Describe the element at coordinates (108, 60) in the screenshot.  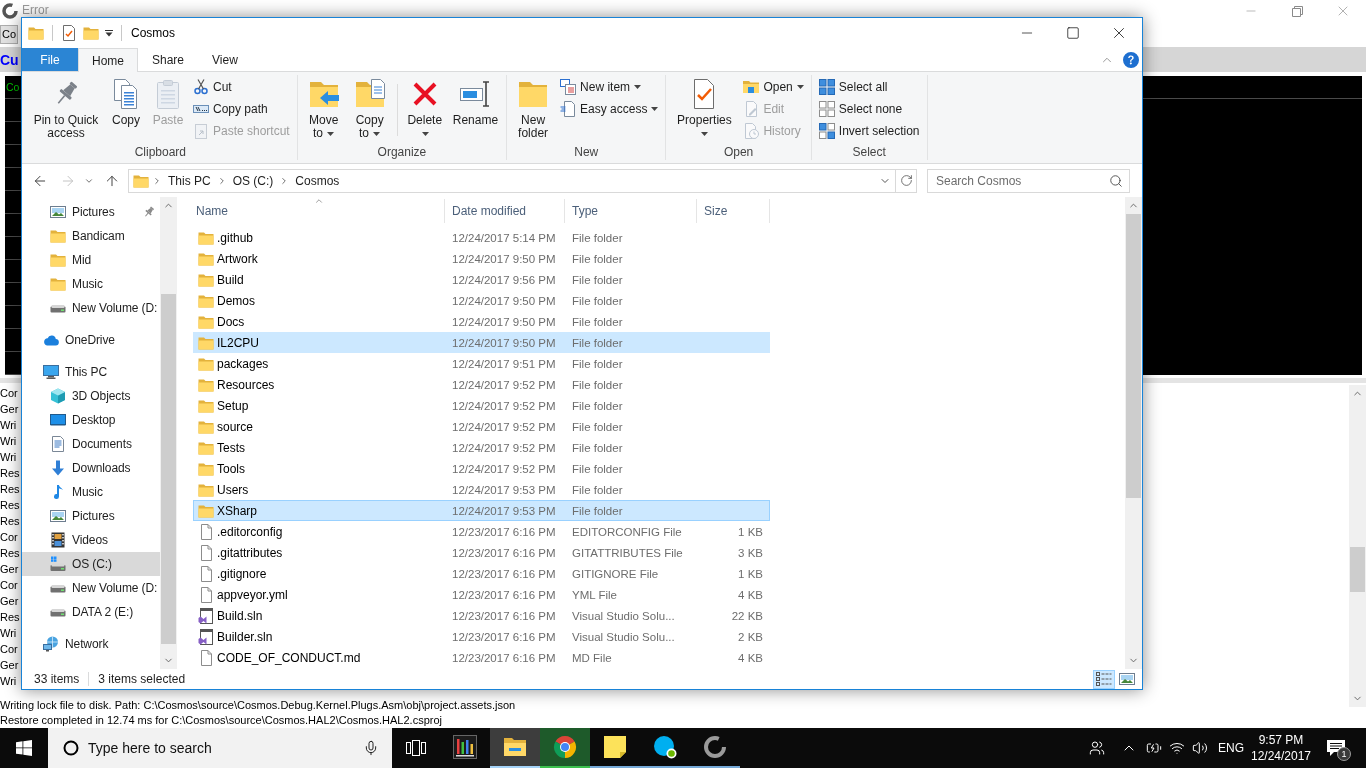
I see `ribbon-tab: Home` at that location.